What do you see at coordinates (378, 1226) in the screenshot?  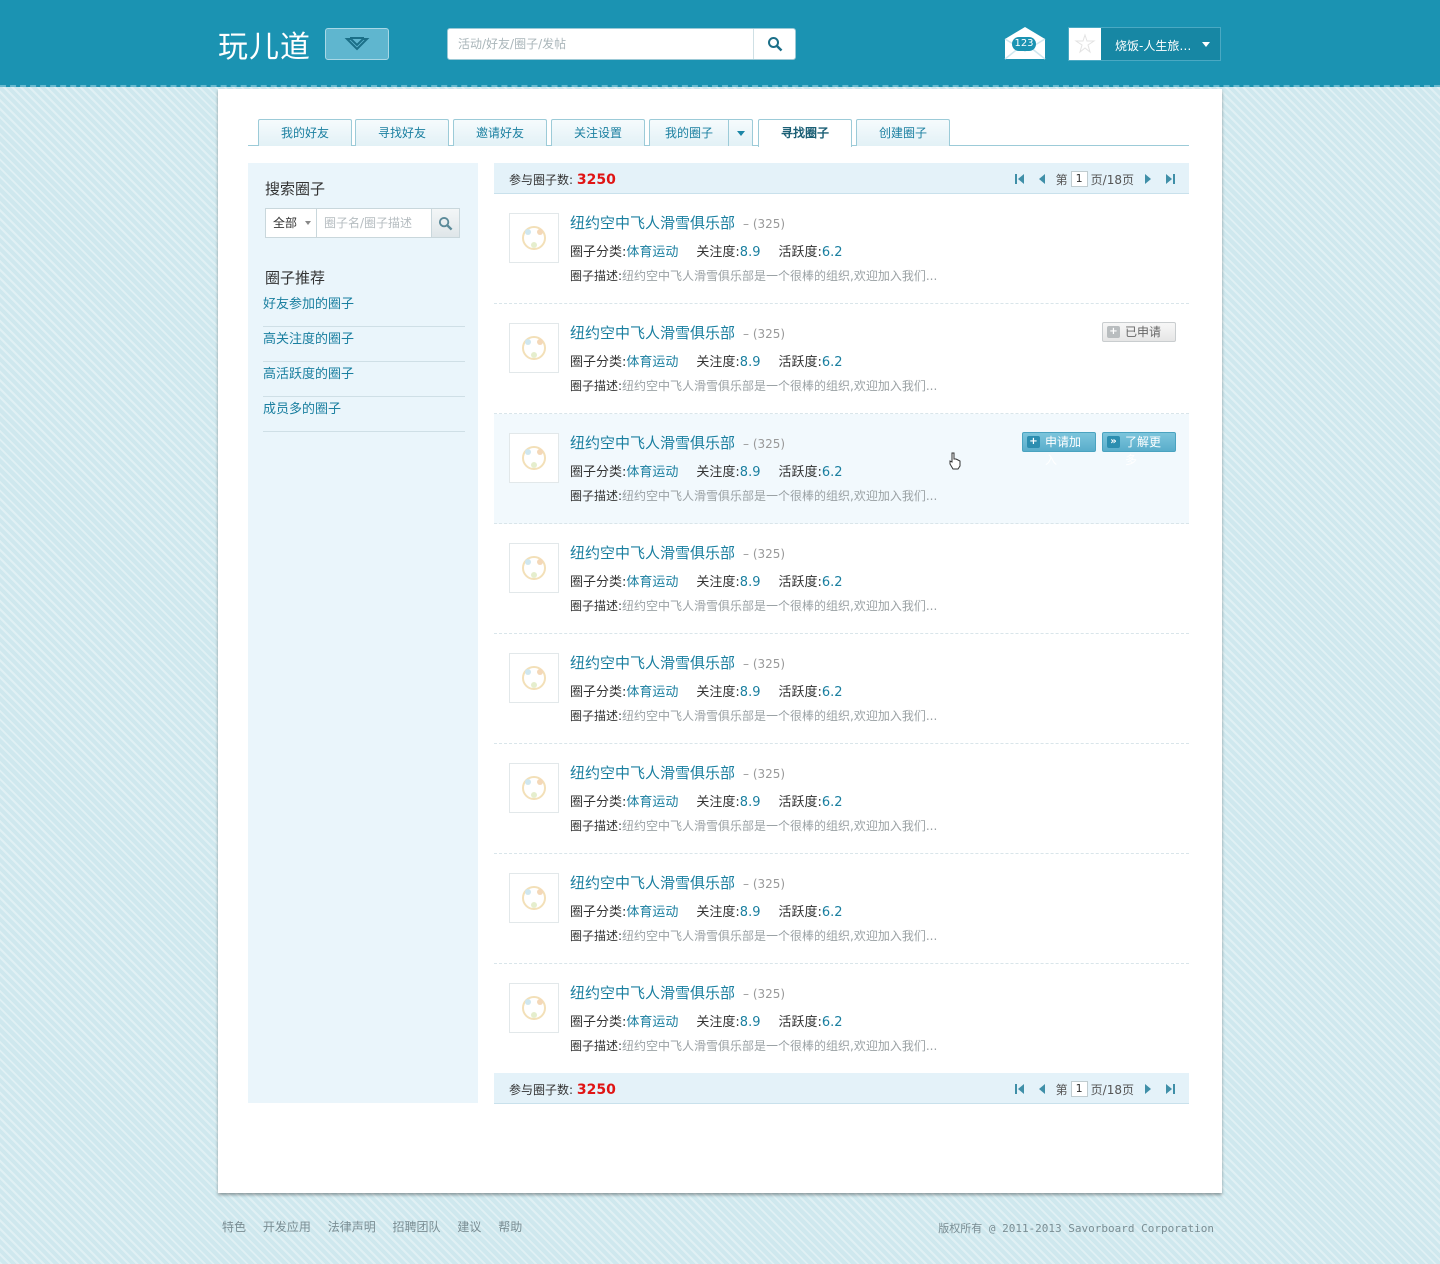 I see `footer-links: 特色 开发应用 法律声明 招聘团队 建议 帮助` at bounding box center [378, 1226].